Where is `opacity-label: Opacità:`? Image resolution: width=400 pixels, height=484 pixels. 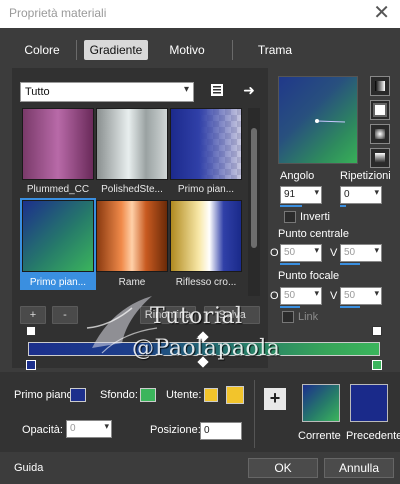
opacity-label: Opacità: is located at coordinates (42, 430).